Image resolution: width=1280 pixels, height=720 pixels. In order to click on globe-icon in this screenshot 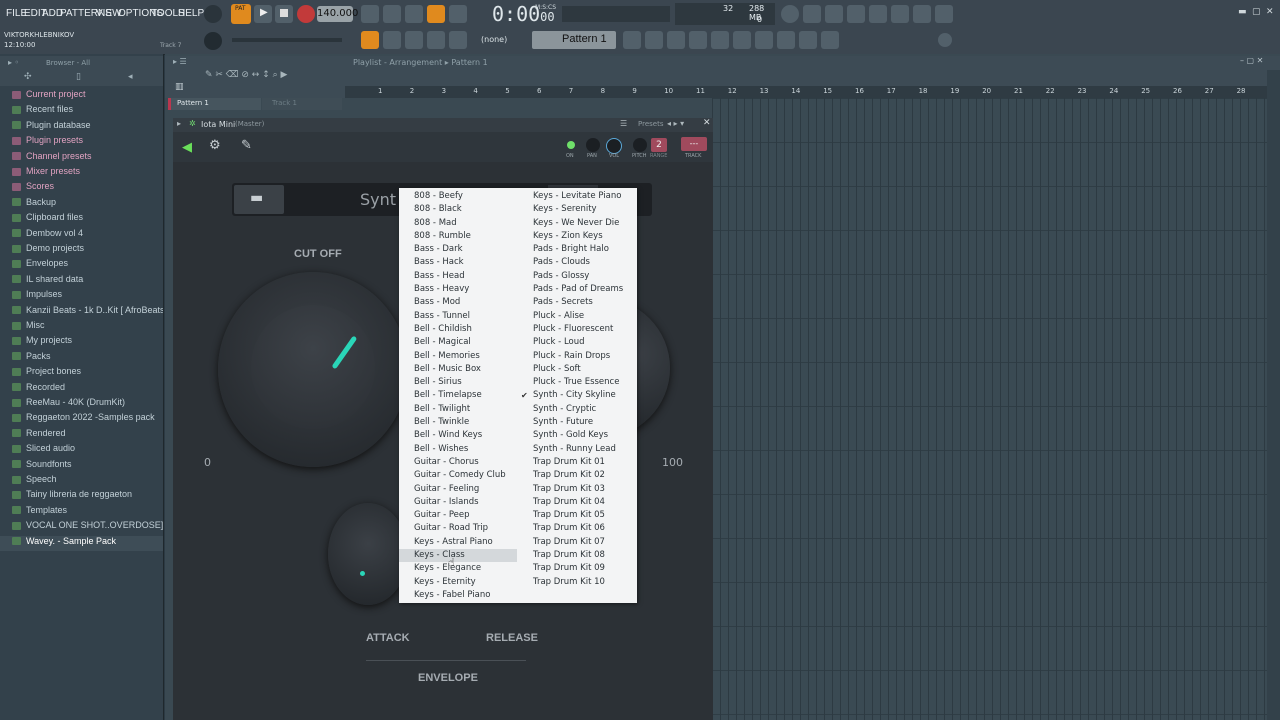, I will do `click(945, 40)`.